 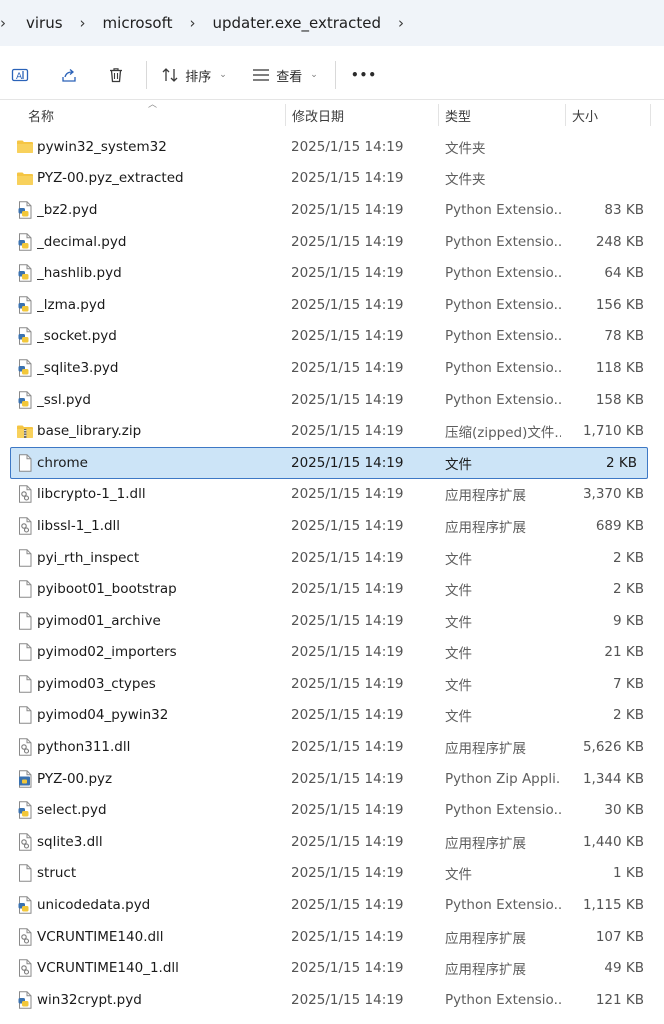 I want to click on view-icon, so click(x=261, y=75).